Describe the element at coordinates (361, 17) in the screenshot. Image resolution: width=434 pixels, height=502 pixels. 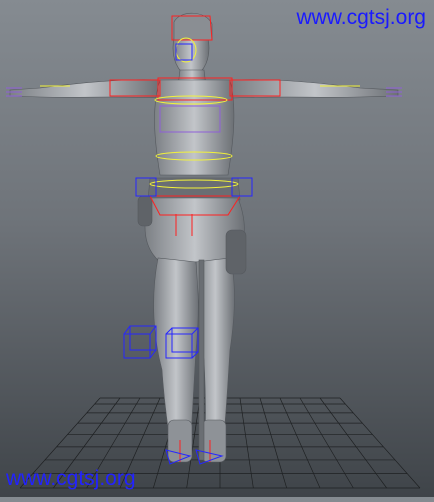
I see `watermark-top: www.cgtsj.org` at that location.